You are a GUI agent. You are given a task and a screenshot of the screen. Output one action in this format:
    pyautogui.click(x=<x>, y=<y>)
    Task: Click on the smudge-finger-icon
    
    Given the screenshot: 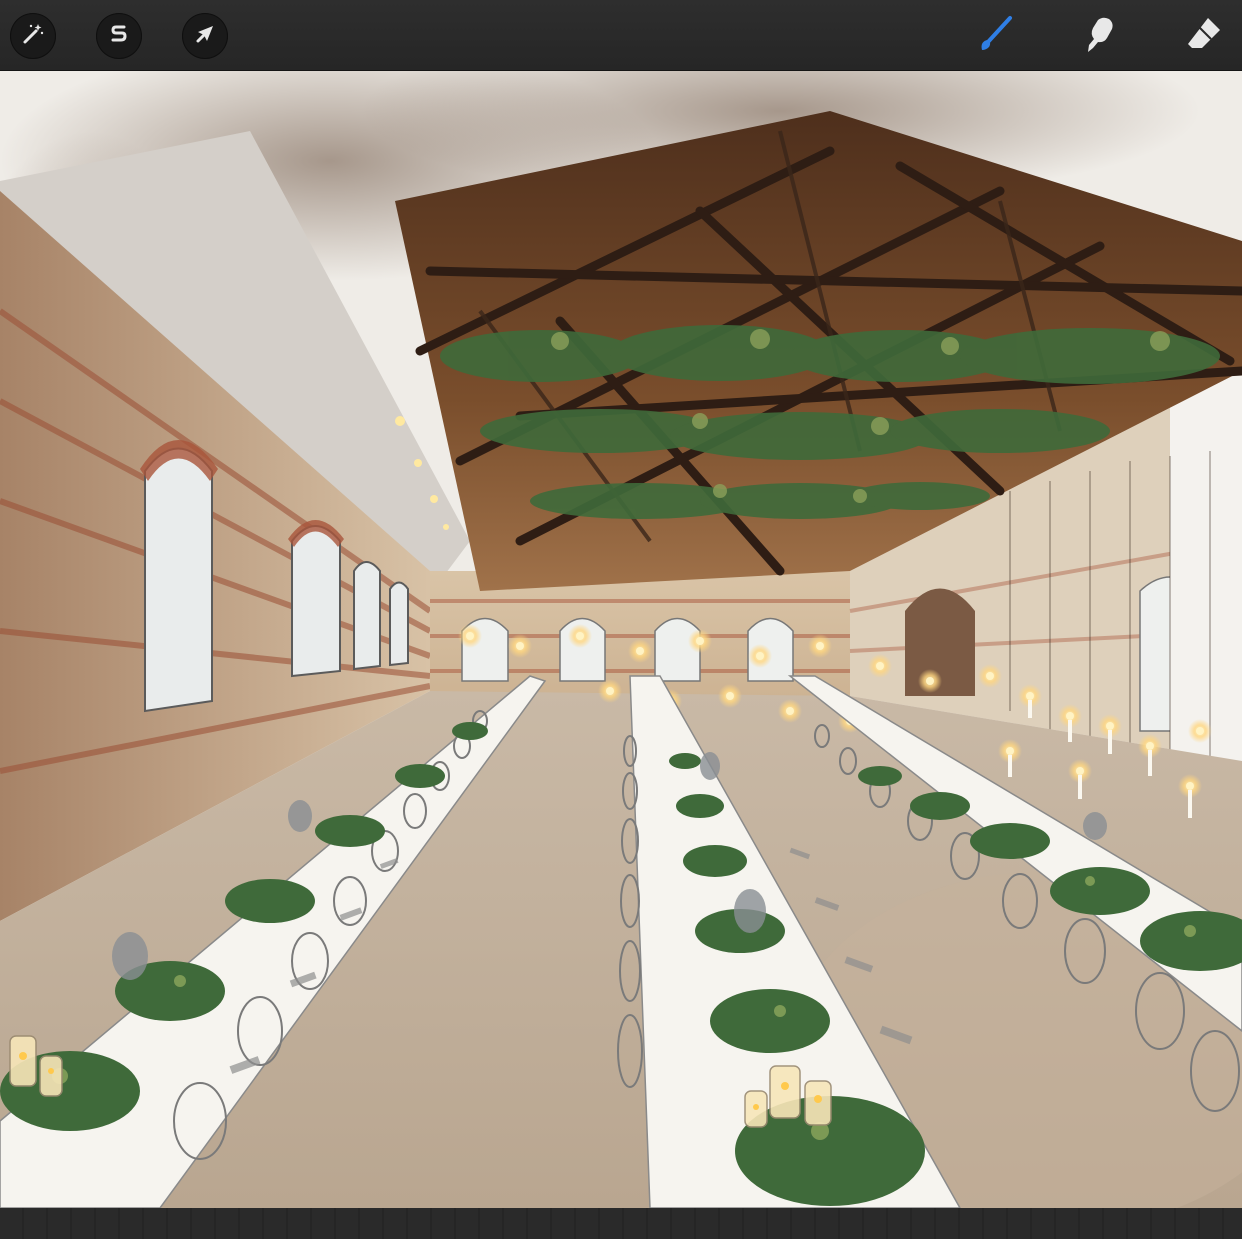 What is the action you would take?
    pyautogui.click(x=1100, y=36)
    